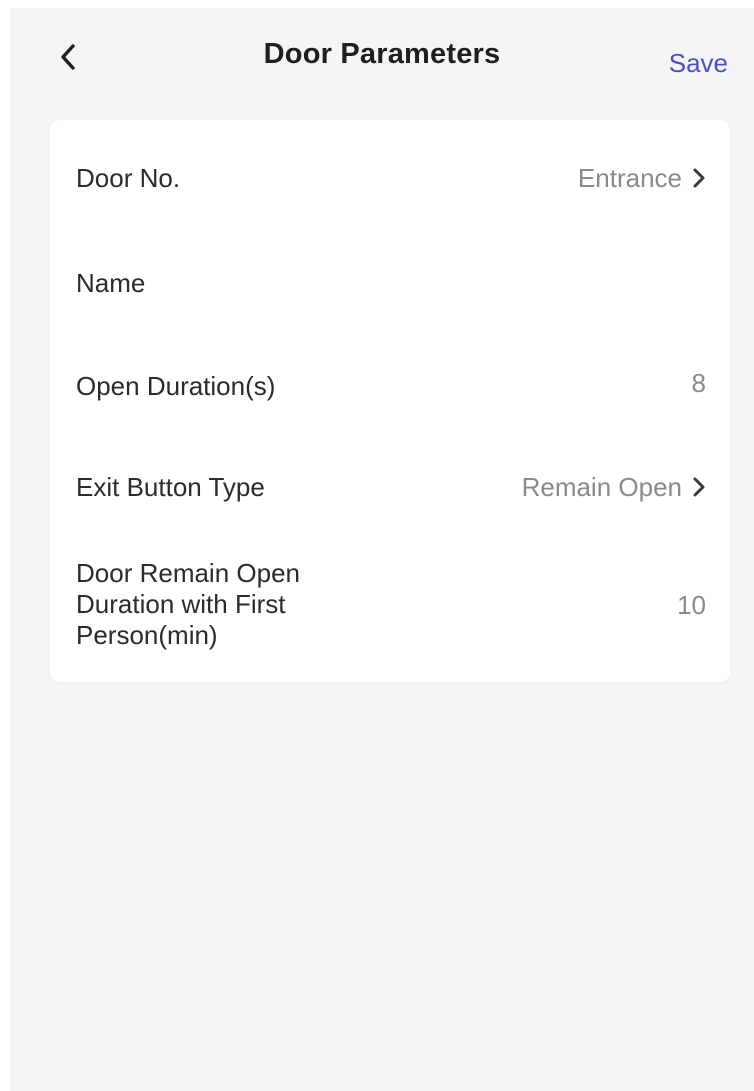 This screenshot has width=754, height=1091. I want to click on page-title: Door Parameters, so click(382, 54).